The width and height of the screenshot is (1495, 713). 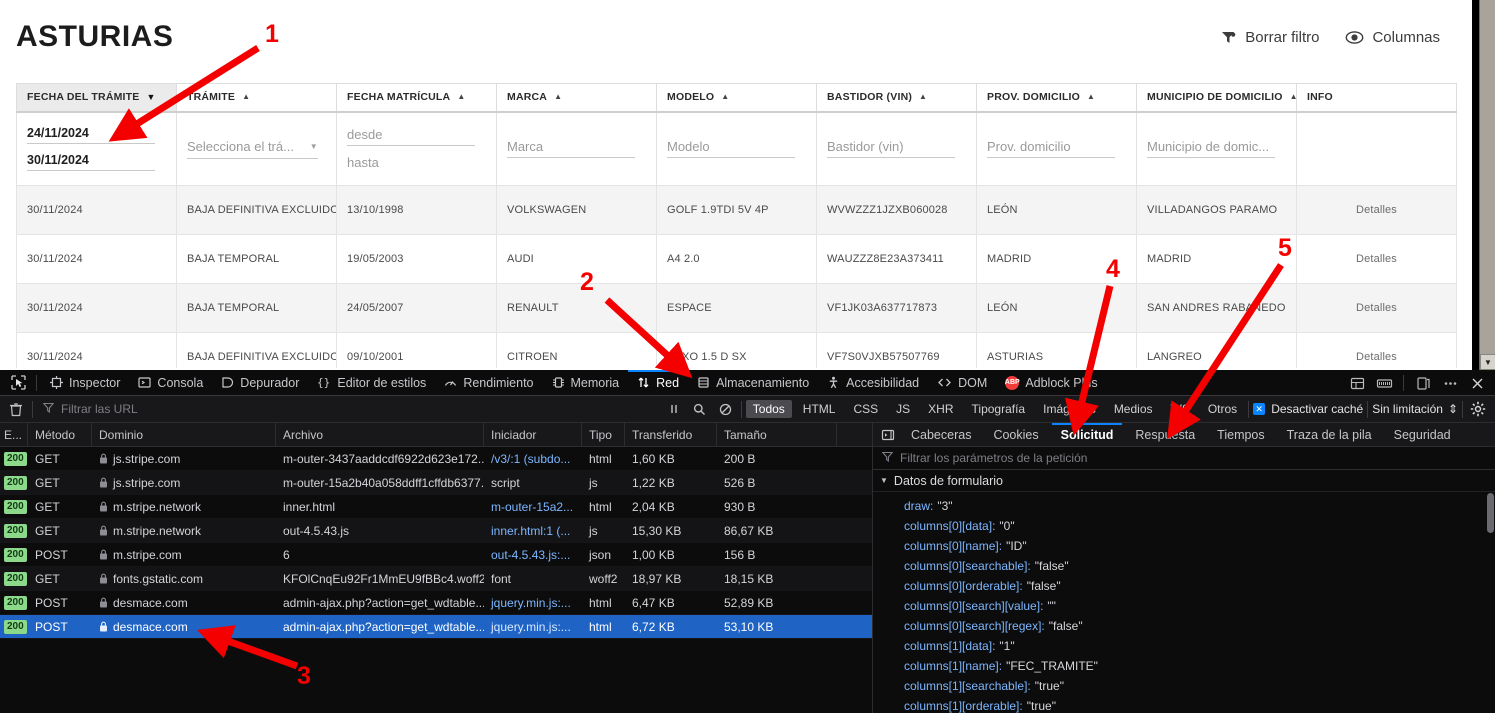 I want to click on form-param: columns[1][orderable]: "true", so click(x=1184, y=704).